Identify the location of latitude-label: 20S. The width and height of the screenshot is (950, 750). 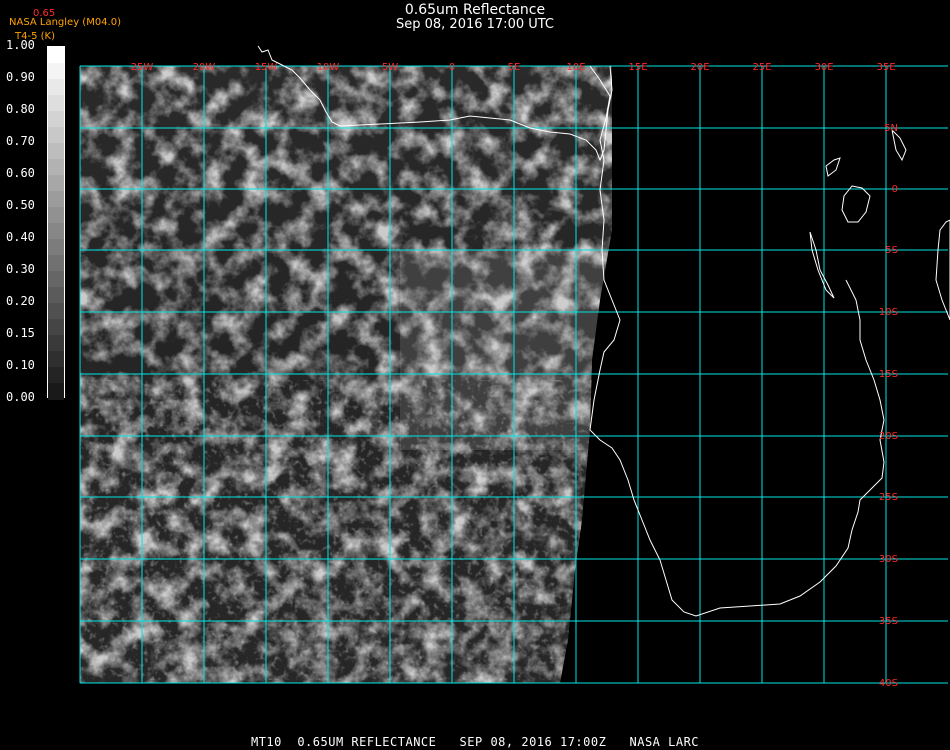
(888, 436).